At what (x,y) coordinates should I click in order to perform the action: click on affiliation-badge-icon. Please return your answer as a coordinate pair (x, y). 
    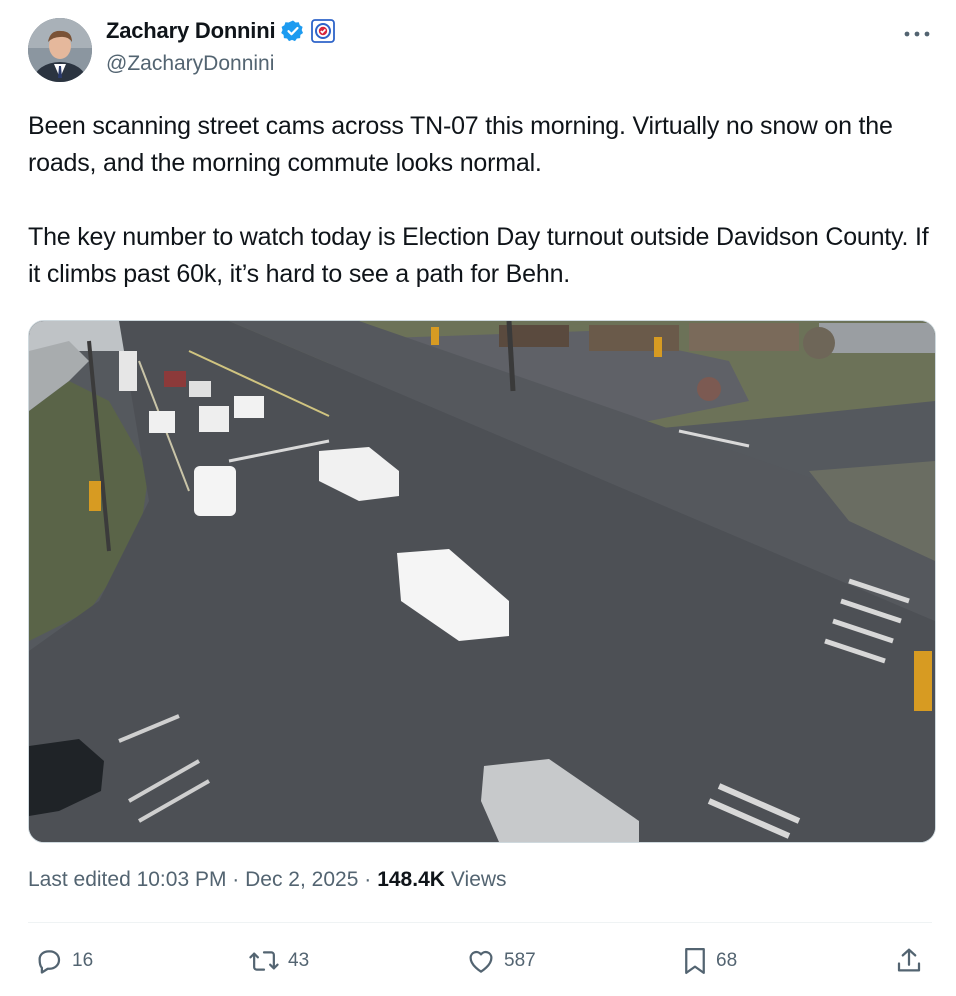
    Looking at the image, I should click on (323, 31).